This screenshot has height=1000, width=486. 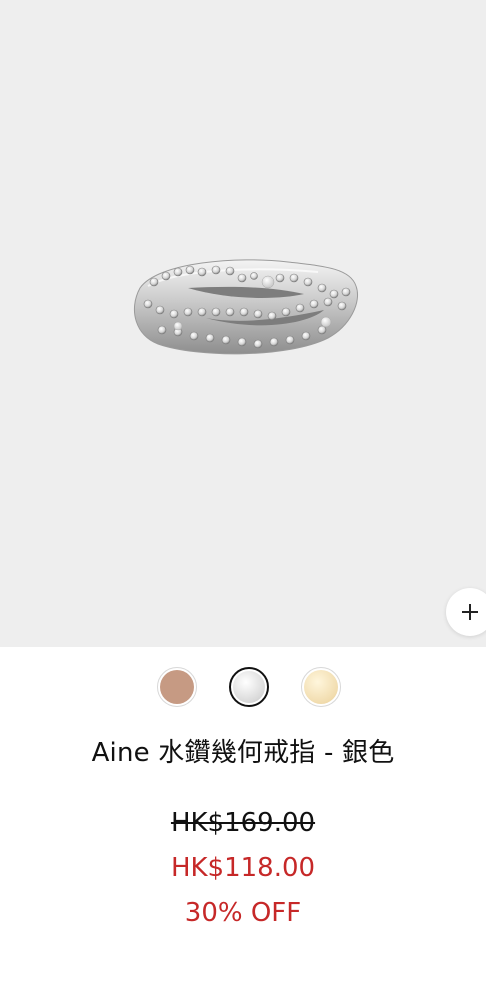 What do you see at coordinates (243, 750) in the screenshot?
I see `product-title: Aine 水鑽幾何戒指 - 銀色` at bounding box center [243, 750].